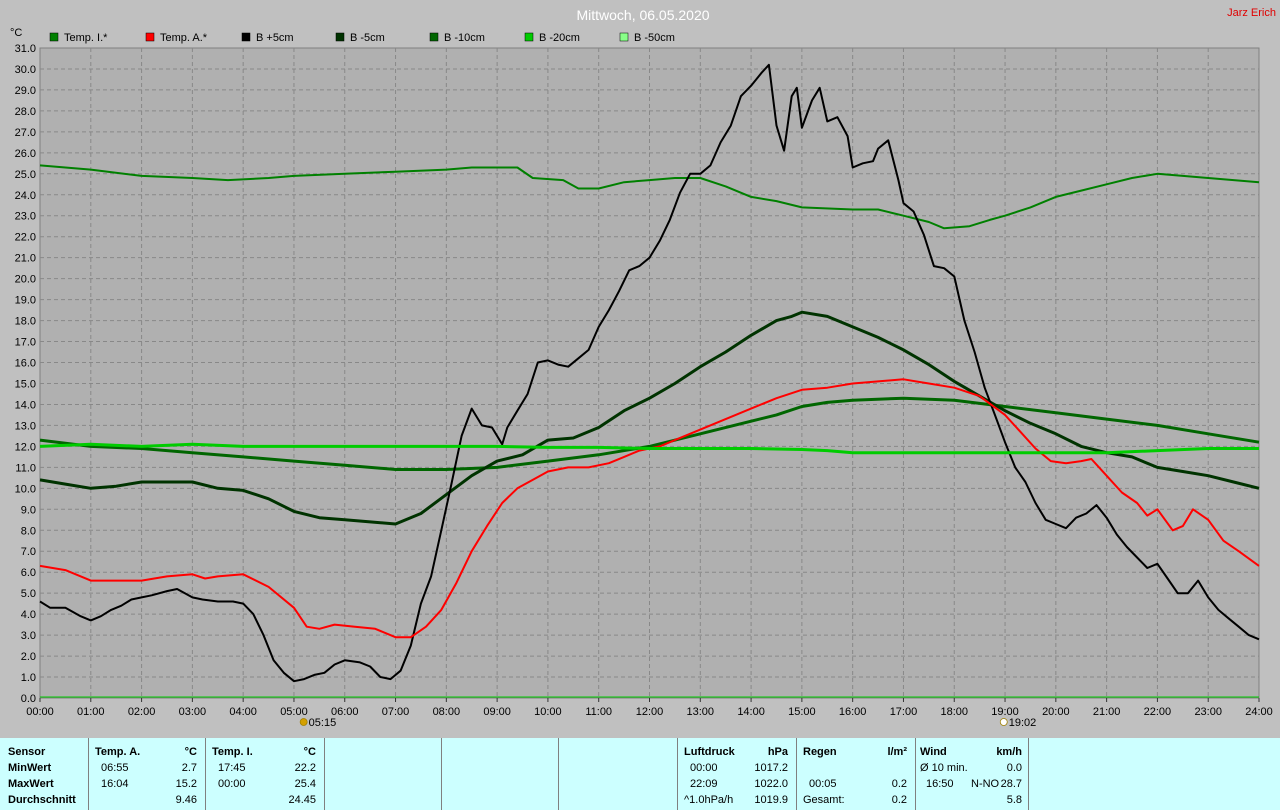 Image resolution: width=1280 pixels, height=810 pixels. Describe the element at coordinates (704, 784) in the screenshot. I see `stats-time: 22:09` at that location.